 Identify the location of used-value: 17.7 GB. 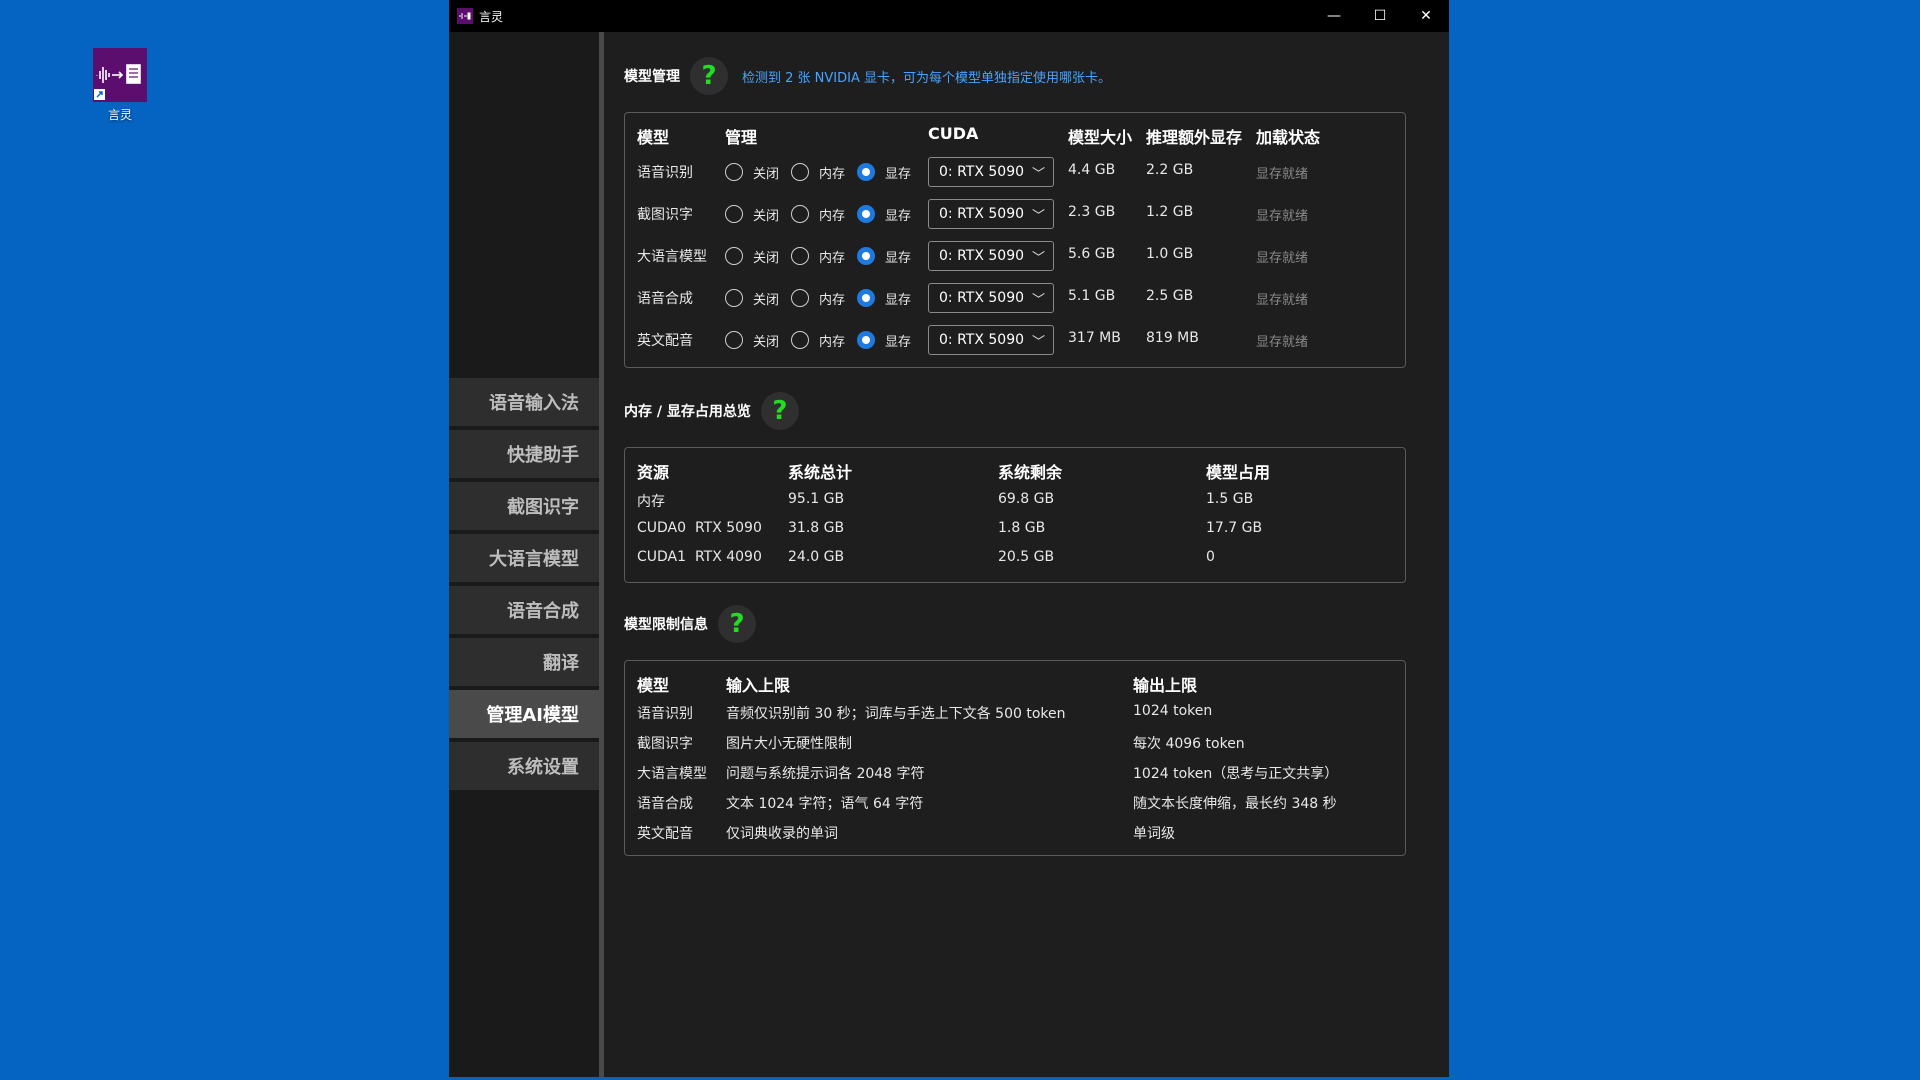
(1234, 528).